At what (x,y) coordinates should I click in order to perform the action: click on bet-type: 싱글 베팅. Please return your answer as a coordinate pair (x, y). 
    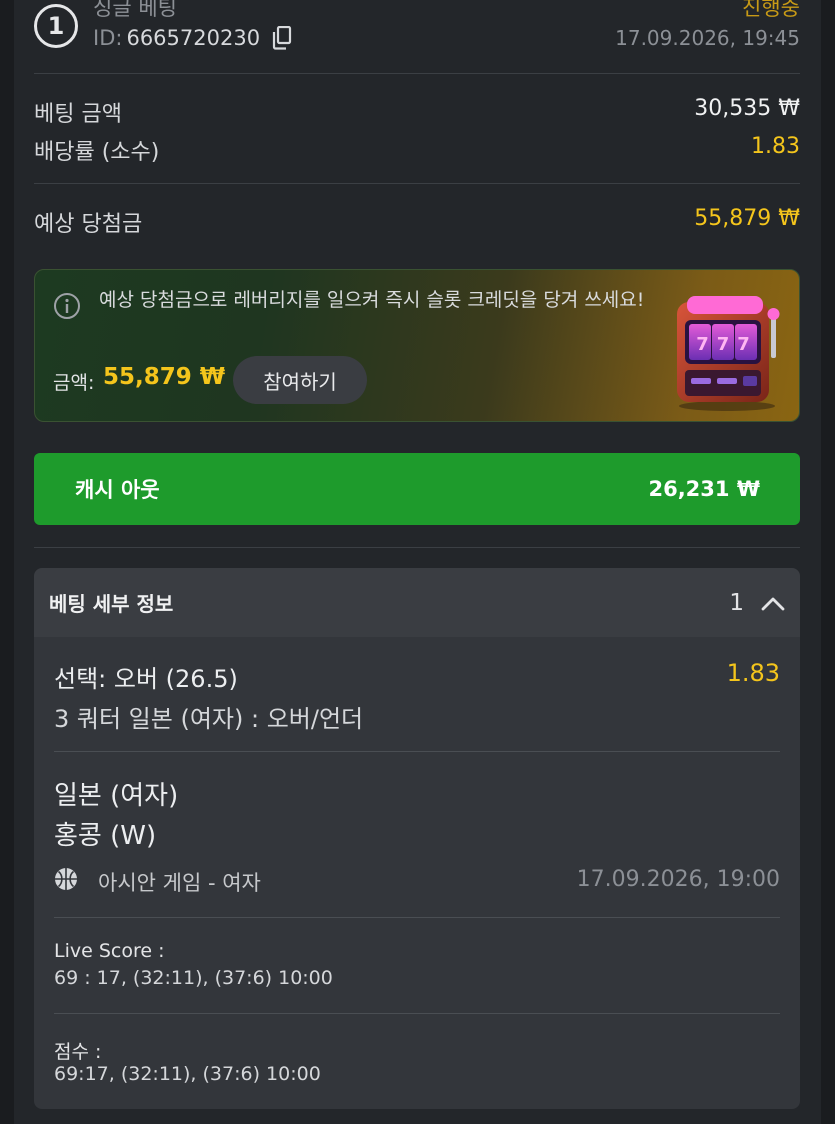
    Looking at the image, I should click on (135, 10).